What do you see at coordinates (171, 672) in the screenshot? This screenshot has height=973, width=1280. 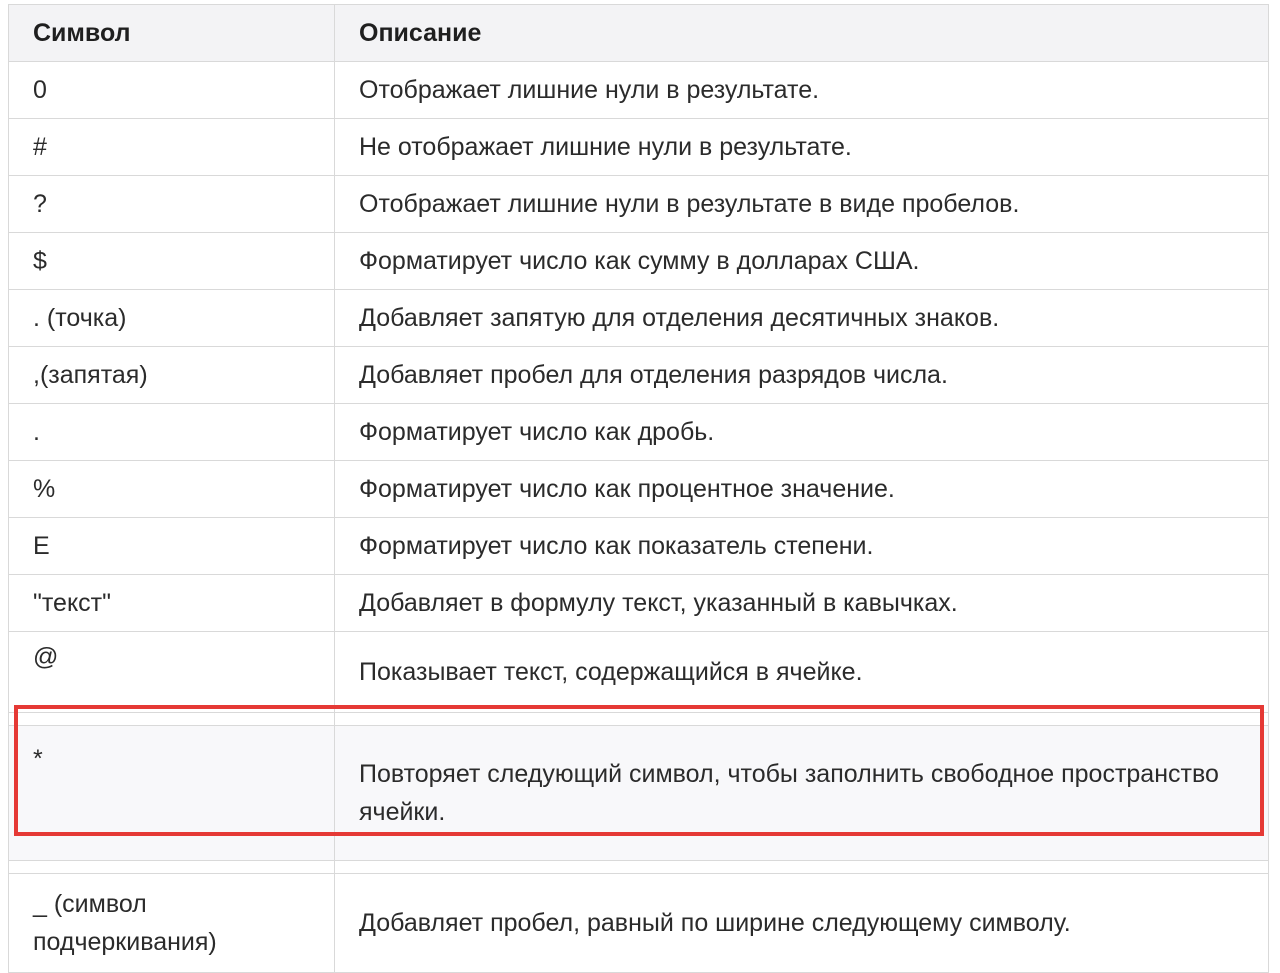 I see `symbol-cell: @` at bounding box center [171, 672].